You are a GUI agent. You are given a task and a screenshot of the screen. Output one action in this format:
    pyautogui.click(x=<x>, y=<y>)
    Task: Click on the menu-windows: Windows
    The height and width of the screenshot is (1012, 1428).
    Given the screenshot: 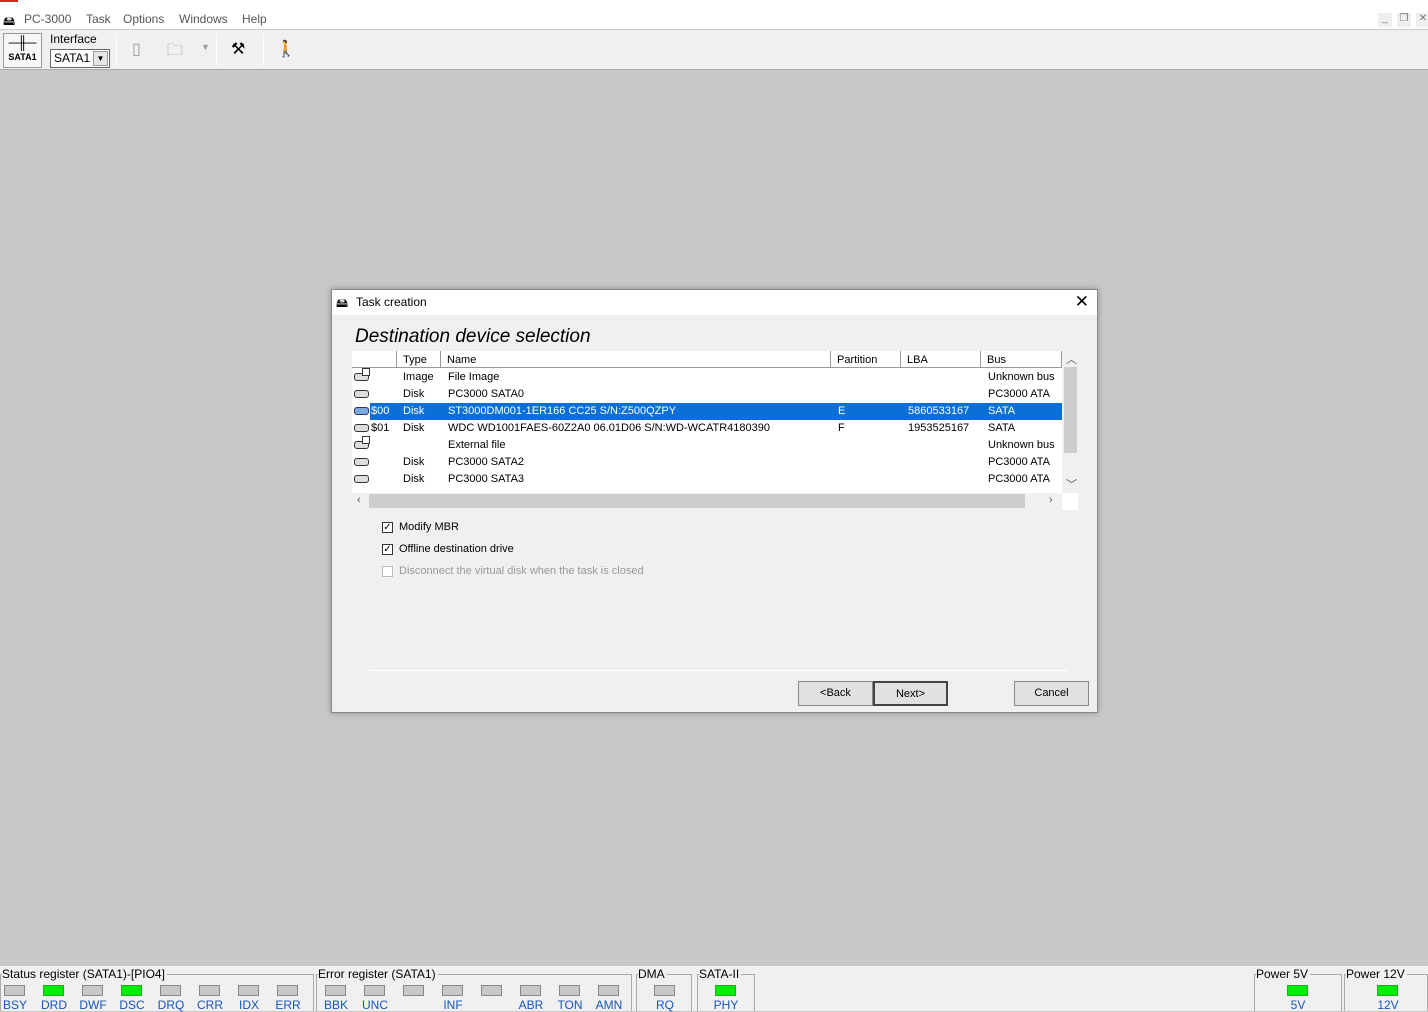 What is the action you would take?
    pyautogui.click(x=203, y=19)
    